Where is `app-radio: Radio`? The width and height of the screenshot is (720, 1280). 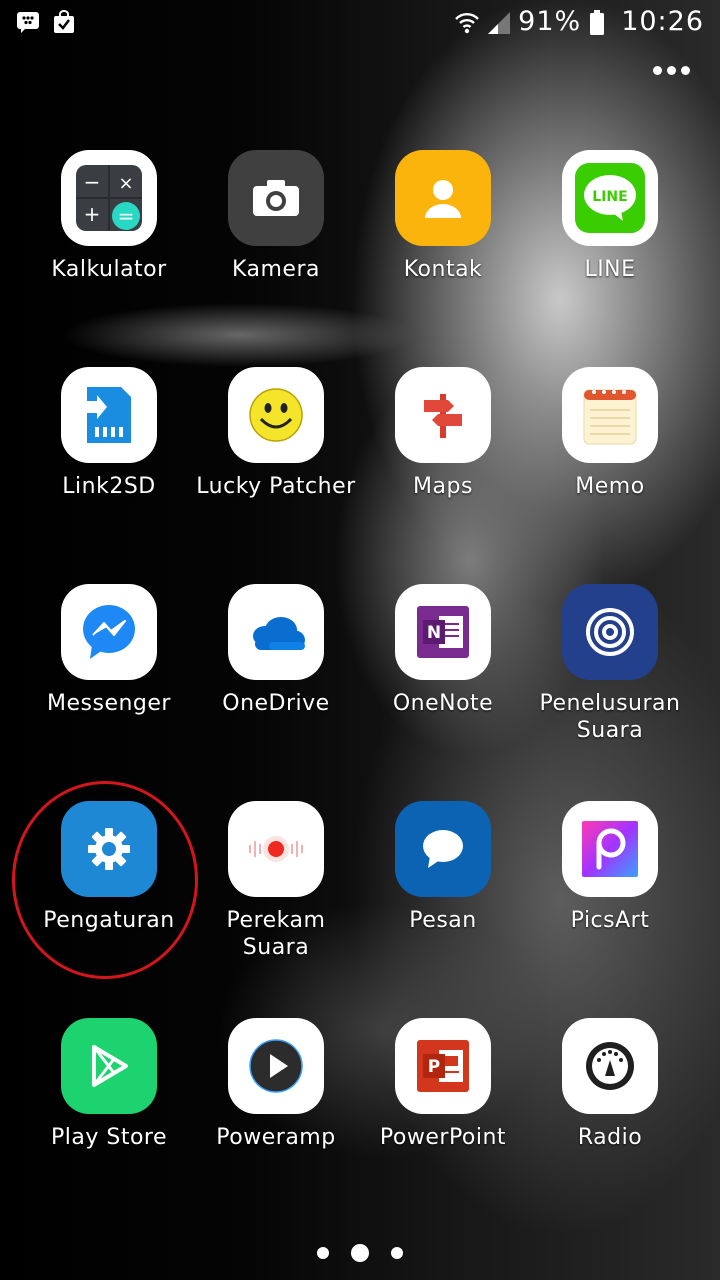
app-radio: Radio is located at coordinates (610, 1084).